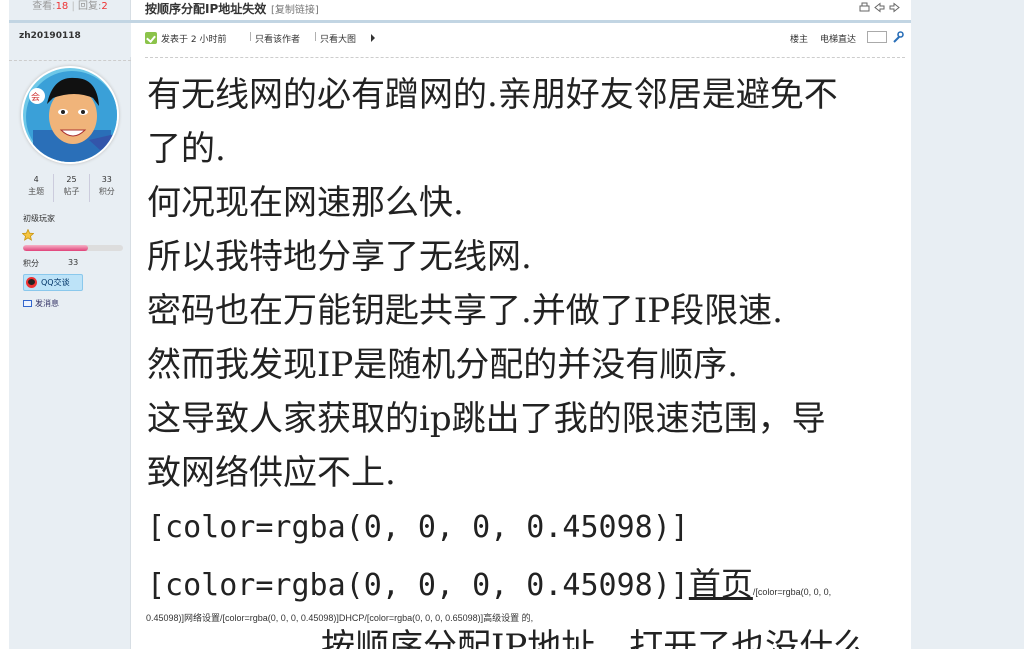  What do you see at coordinates (277, 38) in the screenshot?
I see `only-author-link: 只看该作者` at bounding box center [277, 38].